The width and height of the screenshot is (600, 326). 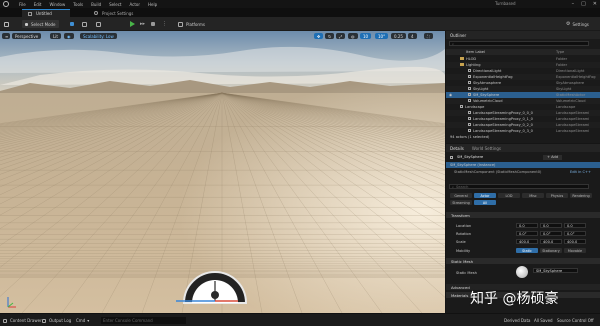 I want to click on component-instance-row: SM_SkySphere (Instance), so click(x=523, y=165).